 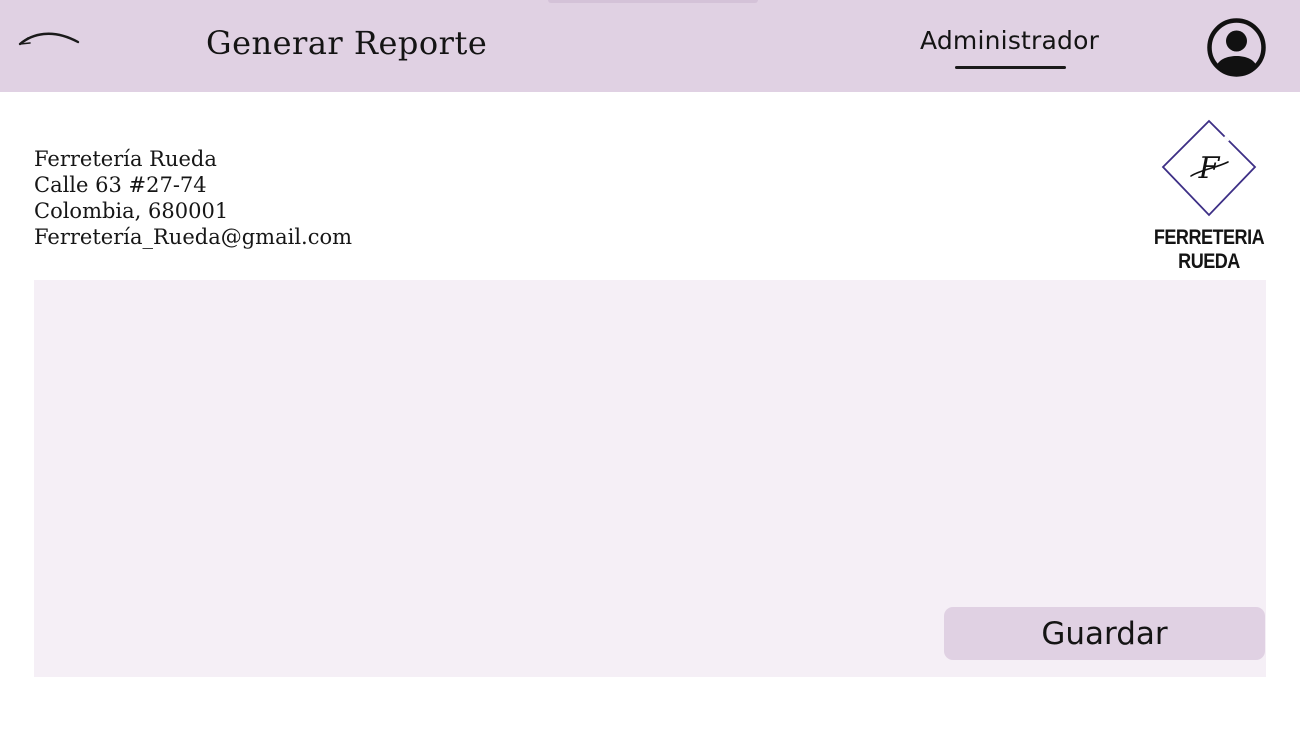 What do you see at coordinates (650, 46) in the screenshot?
I see `top-bar: Generar Reporte Administrador` at bounding box center [650, 46].